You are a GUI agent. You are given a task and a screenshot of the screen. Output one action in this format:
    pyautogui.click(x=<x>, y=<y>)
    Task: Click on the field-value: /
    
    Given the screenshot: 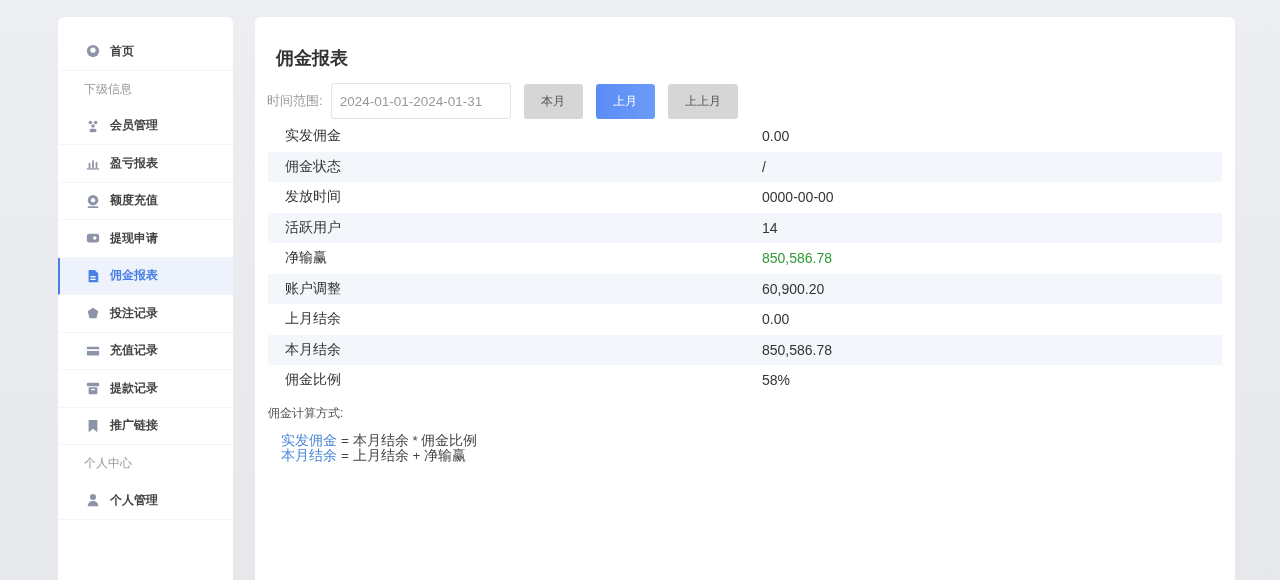 What is the action you would take?
    pyautogui.click(x=764, y=166)
    